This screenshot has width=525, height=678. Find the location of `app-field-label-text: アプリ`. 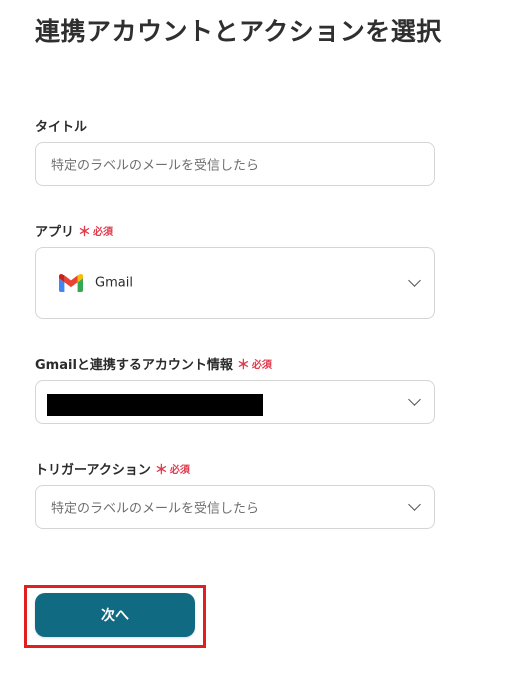

app-field-label-text: アプリ is located at coordinates (55, 232).